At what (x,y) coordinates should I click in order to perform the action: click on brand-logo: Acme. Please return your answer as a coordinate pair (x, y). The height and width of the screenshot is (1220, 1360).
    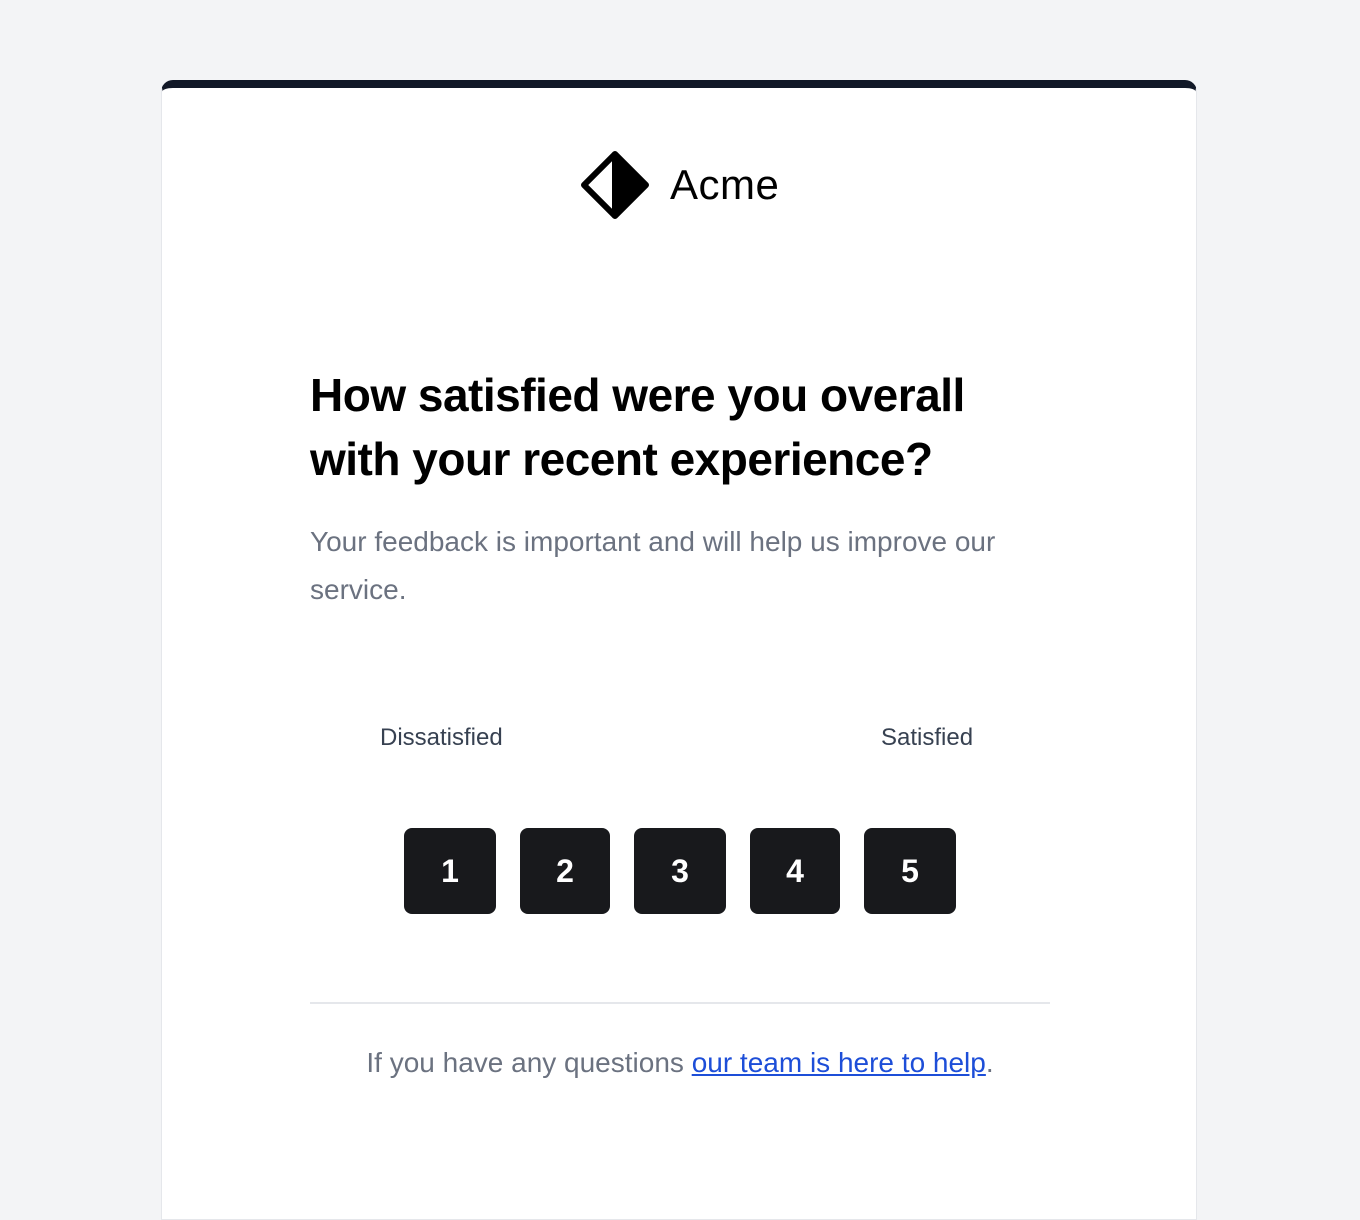
    Looking at the image, I should click on (678, 185).